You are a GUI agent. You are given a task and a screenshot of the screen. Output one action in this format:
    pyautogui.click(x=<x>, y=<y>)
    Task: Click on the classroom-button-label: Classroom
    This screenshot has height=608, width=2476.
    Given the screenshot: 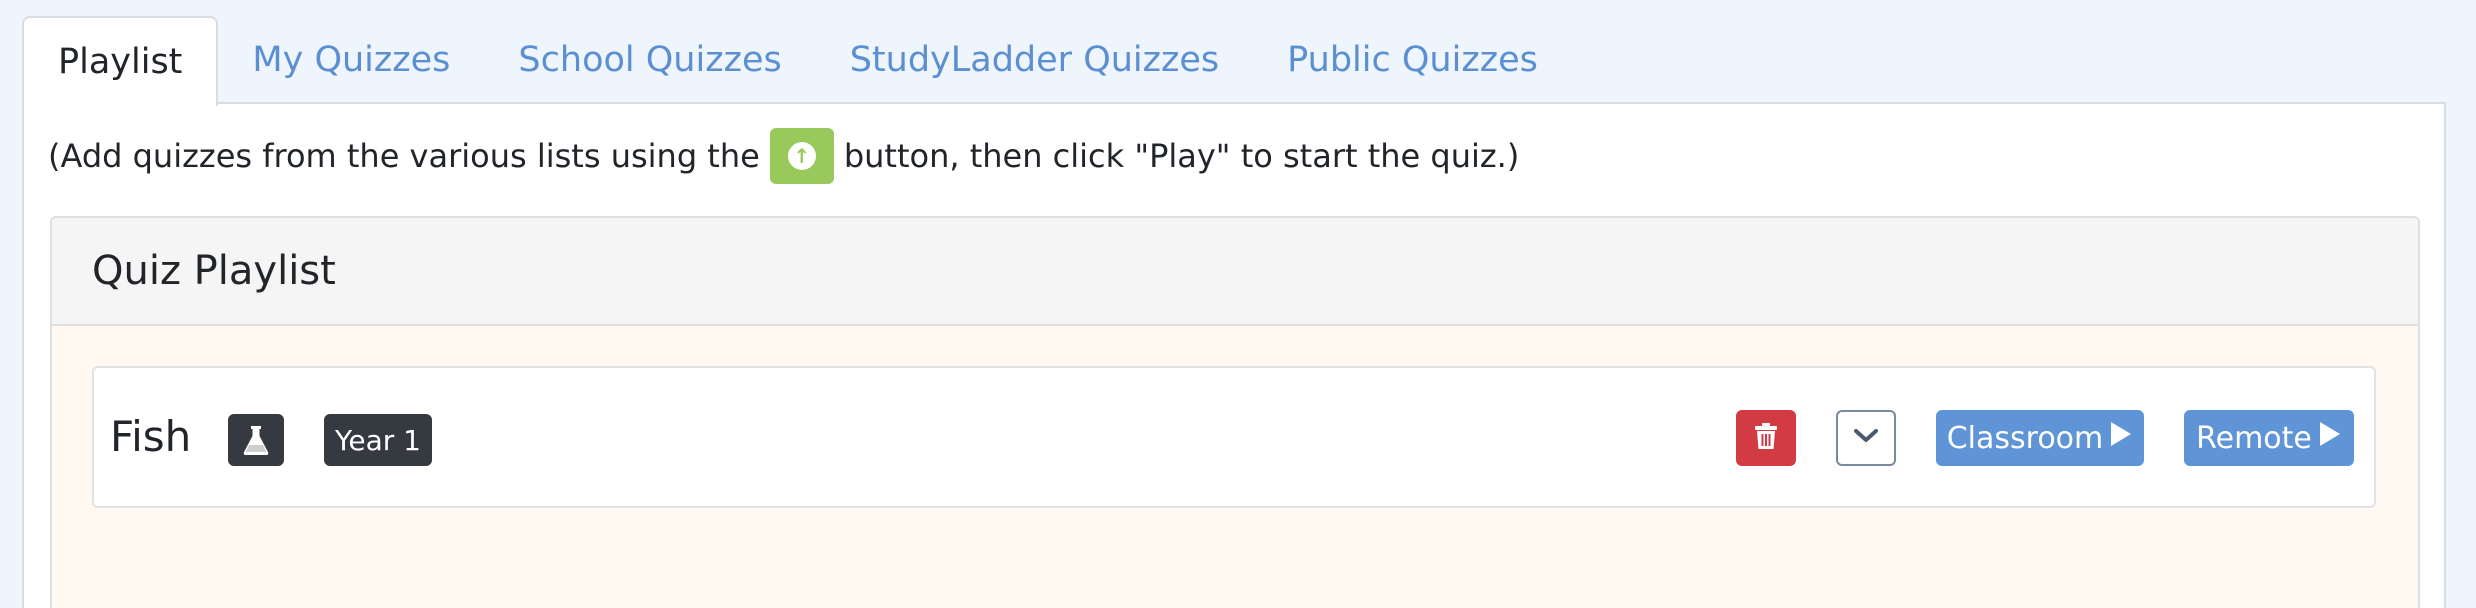 What is the action you would take?
    pyautogui.click(x=2025, y=438)
    